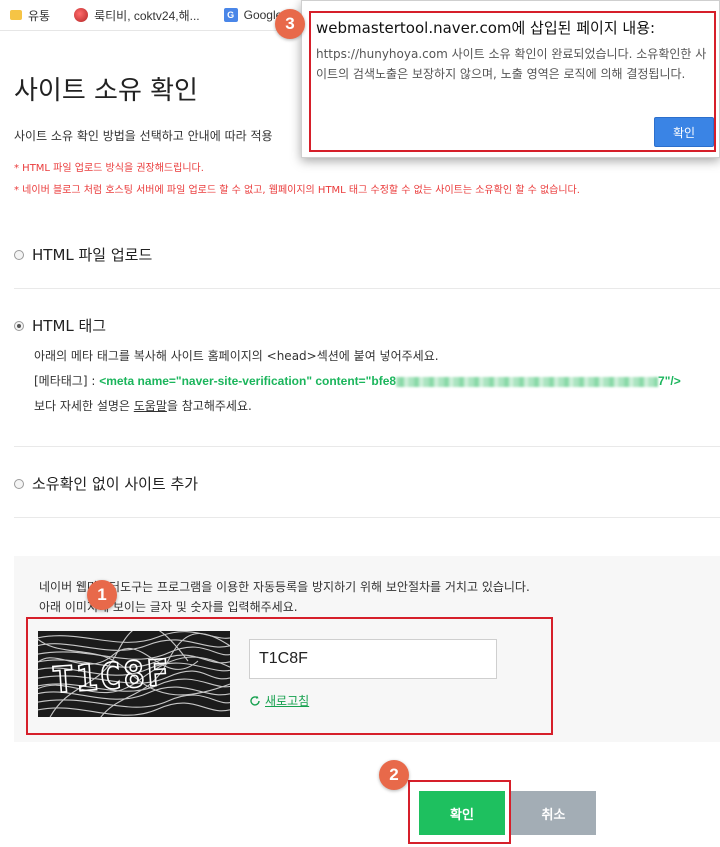 This screenshot has width=720, height=847. I want to click on dialog-ok-button: 확인, so click(684, 132).